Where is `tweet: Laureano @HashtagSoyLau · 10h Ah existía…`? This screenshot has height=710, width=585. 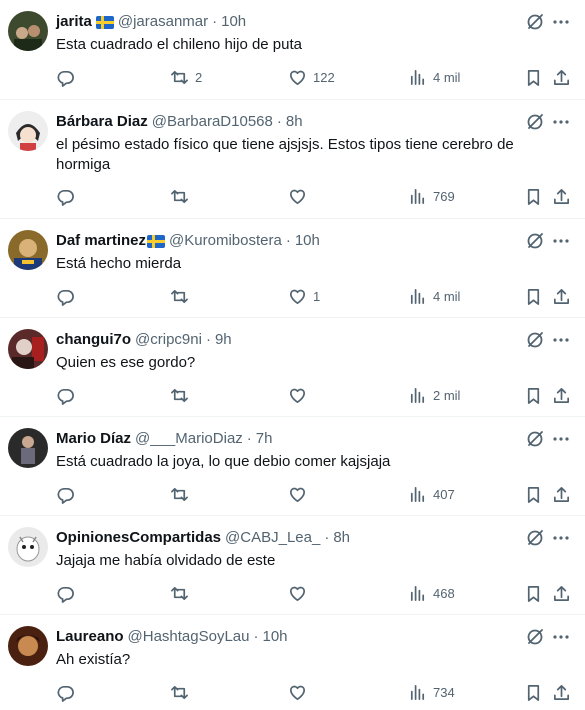
tweet: Laureano @HashtagSoyLau · 10h Ah existía… is located at coordinates (292, 662).